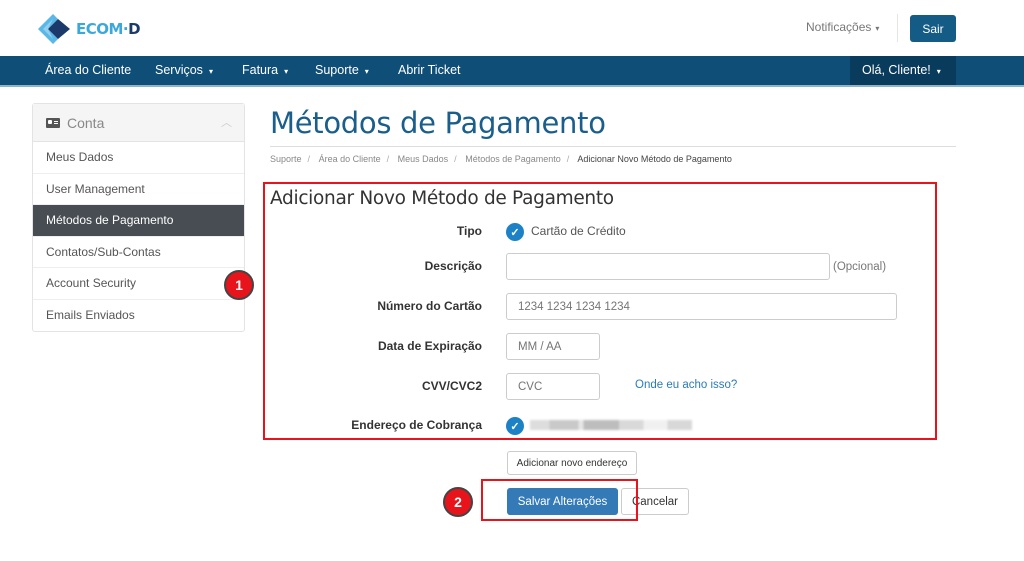 The image size is (1024, 561). I want to click on sidebar-item-metodos-pagamento: Métodos de Pagamento, so click(138, 221).